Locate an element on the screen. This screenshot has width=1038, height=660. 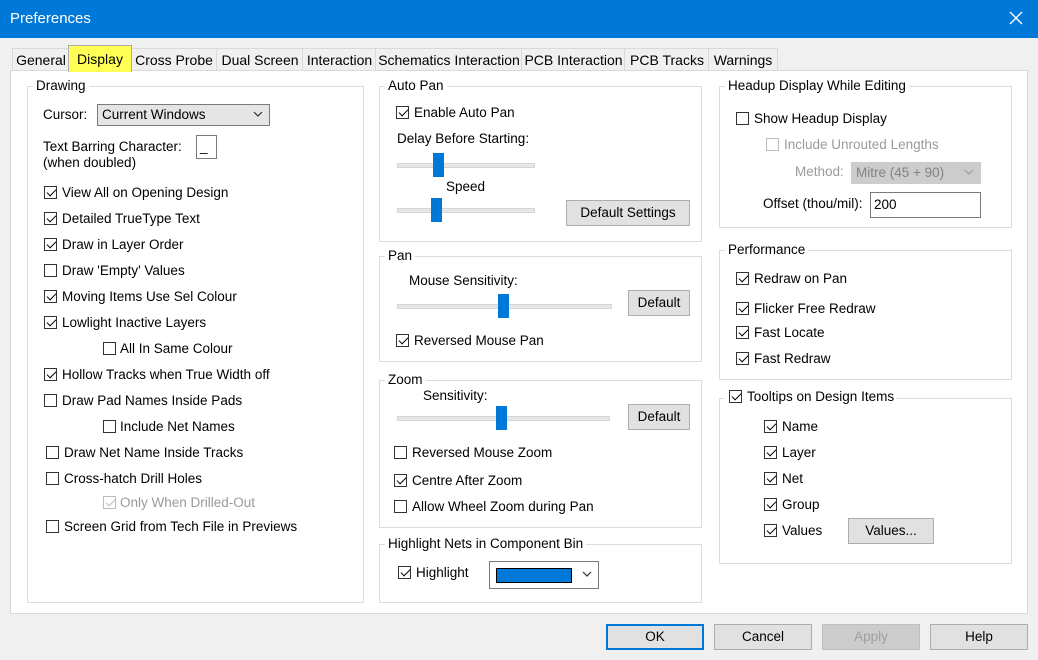
cursor-select-value: Current Windows is located at coordinates (154, 114).